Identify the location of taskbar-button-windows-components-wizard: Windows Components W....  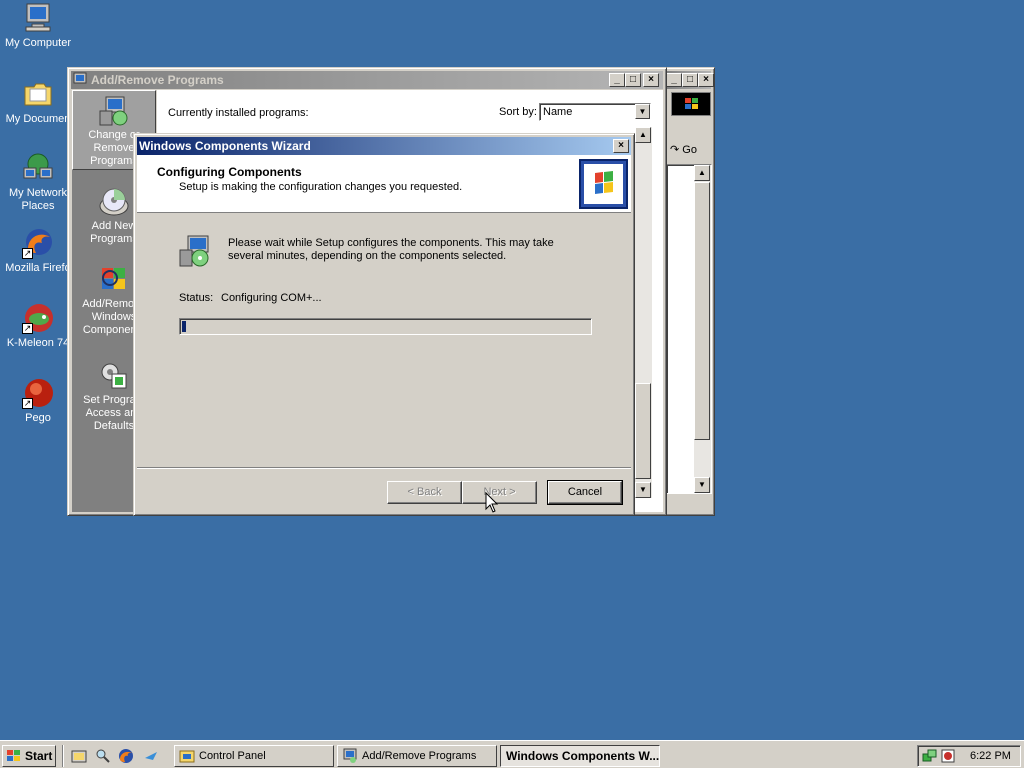
(580, 756).